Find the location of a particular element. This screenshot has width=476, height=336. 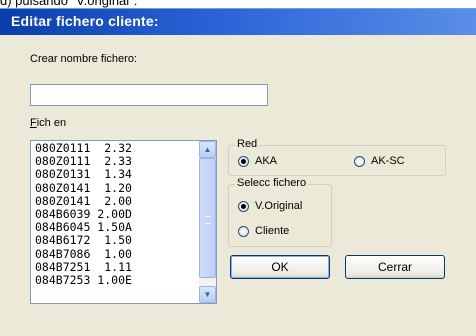

radio-v-original-label: V.Original is located at coordinates (279, 206).